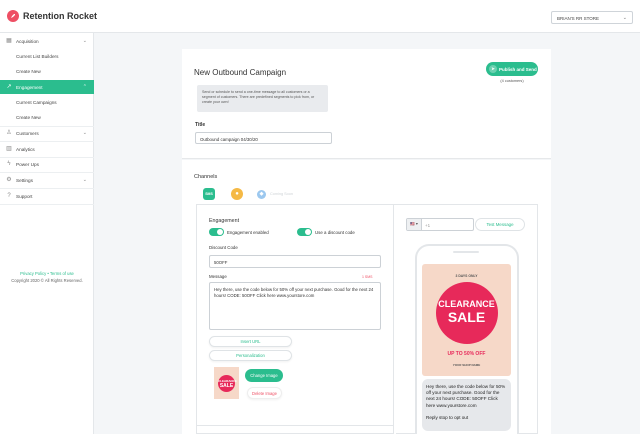 This screenshot has width=640, height=434. I want to click on rocket-logo-icon, so click(13, 16).